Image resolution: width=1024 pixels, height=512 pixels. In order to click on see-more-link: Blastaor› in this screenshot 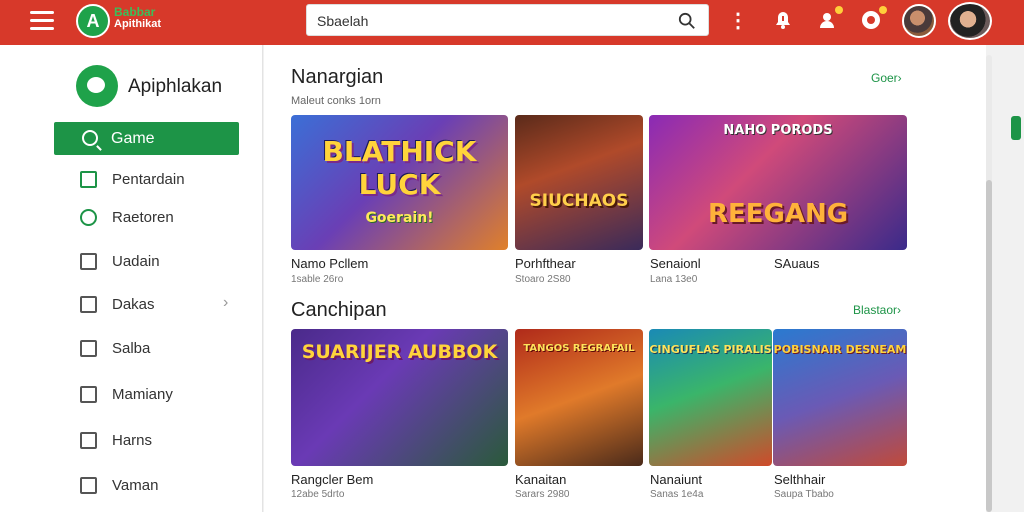, I will do `click(877, 310)`.